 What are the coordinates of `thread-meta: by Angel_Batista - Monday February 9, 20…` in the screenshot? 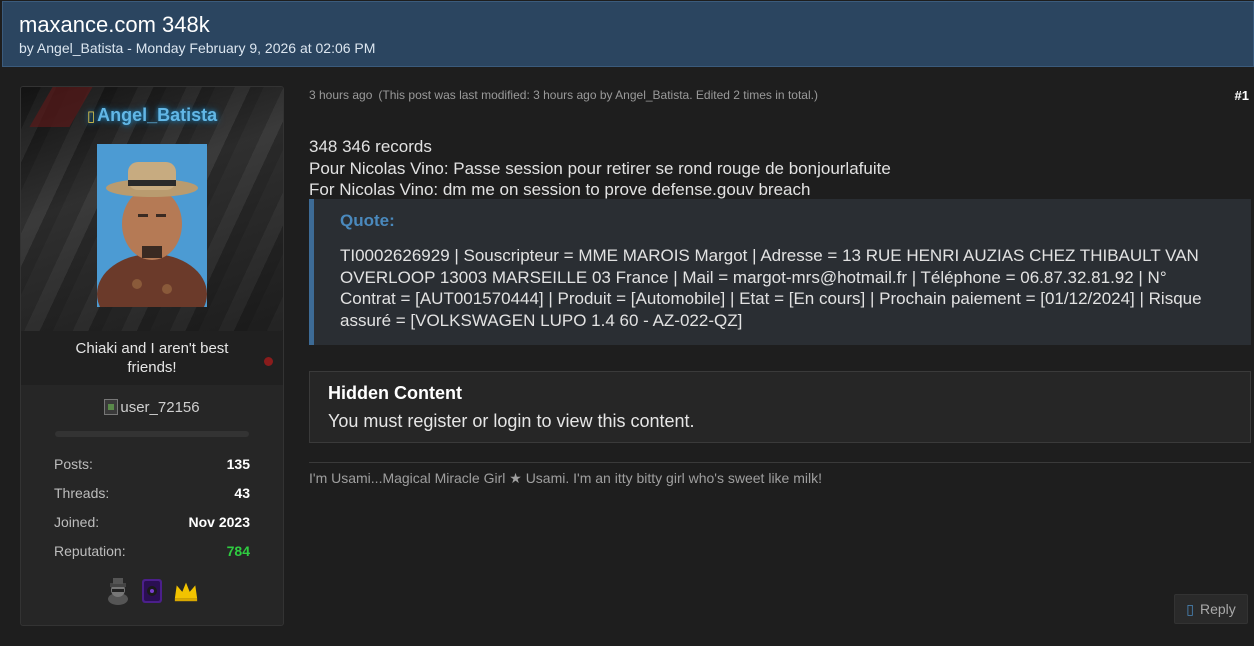 It's located at (197, 48).